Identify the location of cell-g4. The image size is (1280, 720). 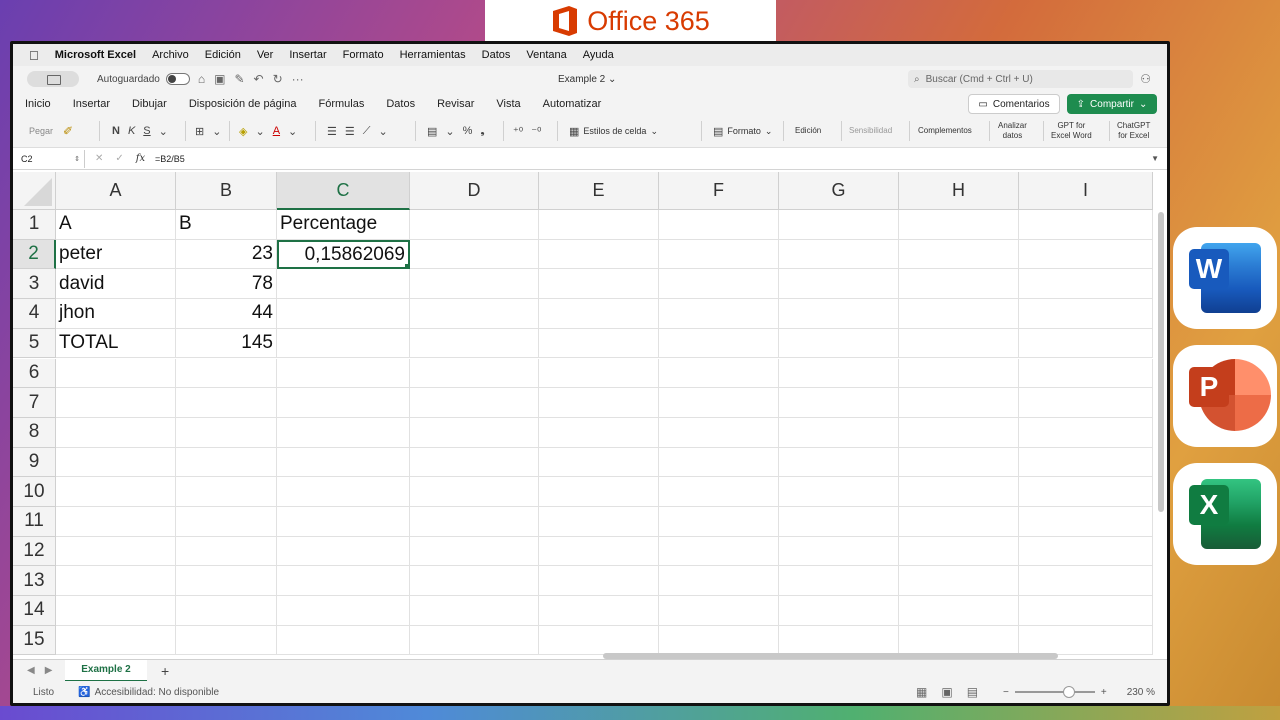
(839, 314).